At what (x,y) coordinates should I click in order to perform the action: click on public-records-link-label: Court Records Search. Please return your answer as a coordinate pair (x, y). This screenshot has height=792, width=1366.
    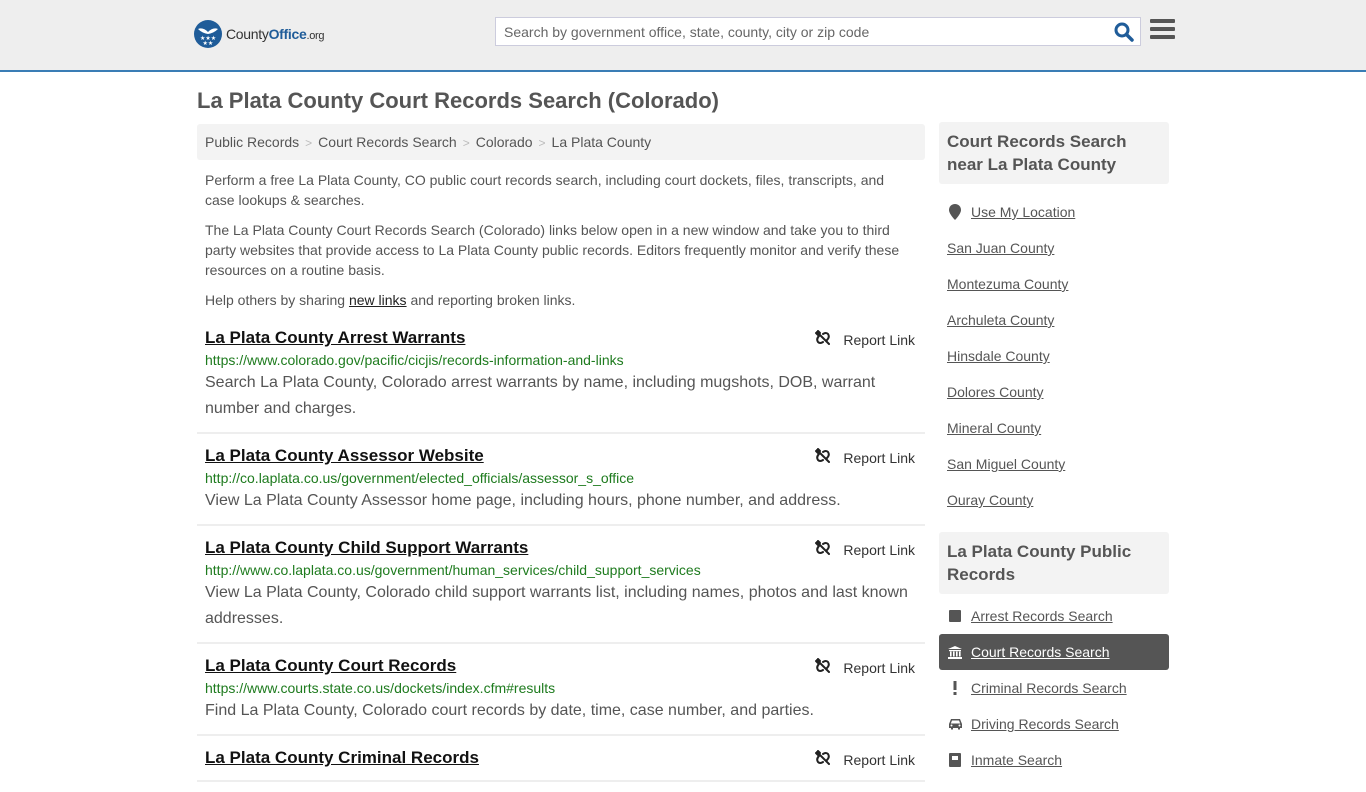
    Looking at the image, I should click on (1040, 652).